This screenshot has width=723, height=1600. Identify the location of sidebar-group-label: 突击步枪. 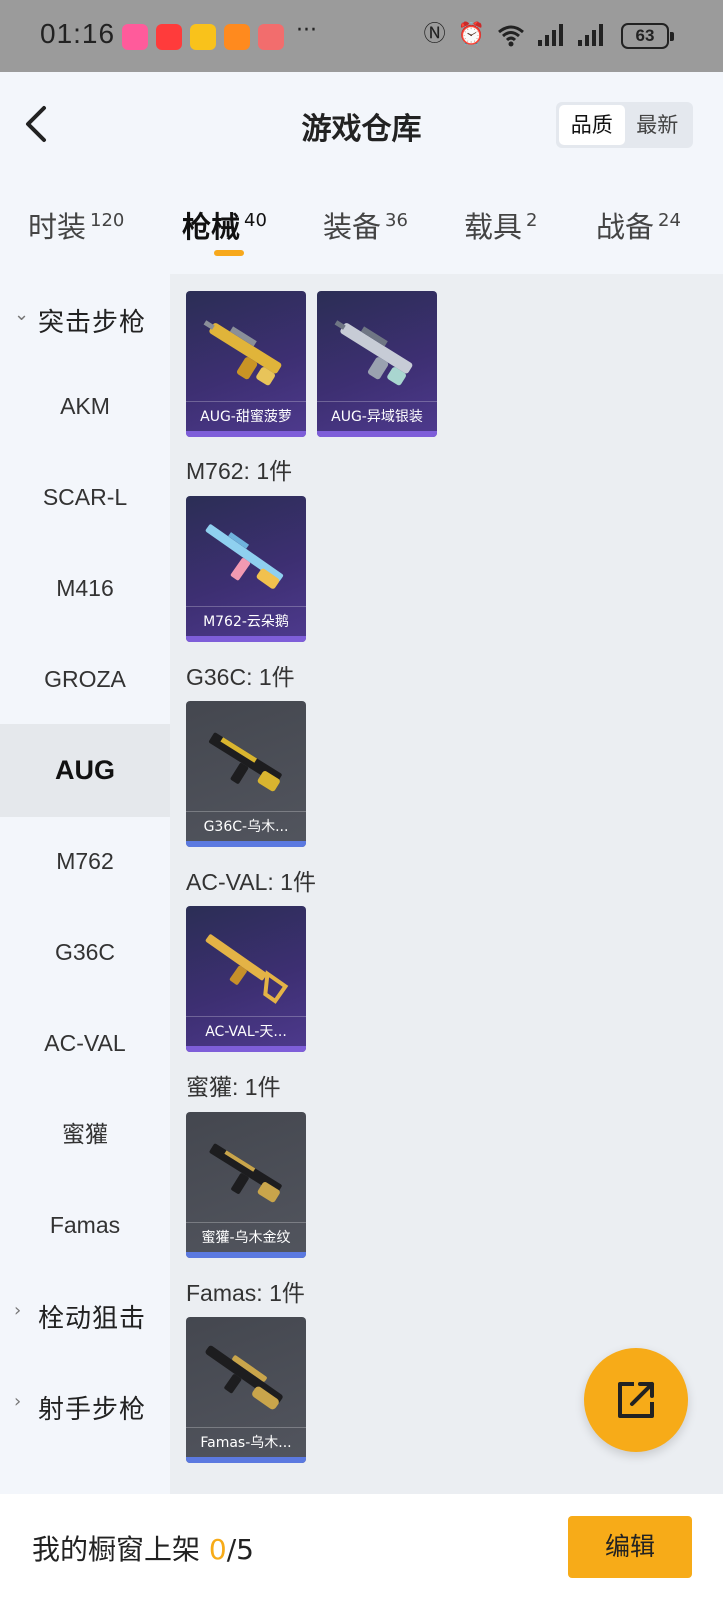
(92, 323).